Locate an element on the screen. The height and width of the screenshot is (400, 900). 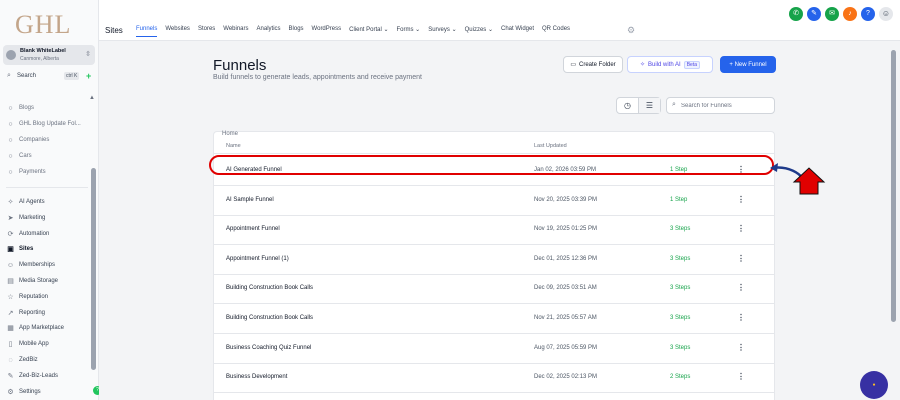
mobile-icon: ▯ is located at coordinates (10, 345).